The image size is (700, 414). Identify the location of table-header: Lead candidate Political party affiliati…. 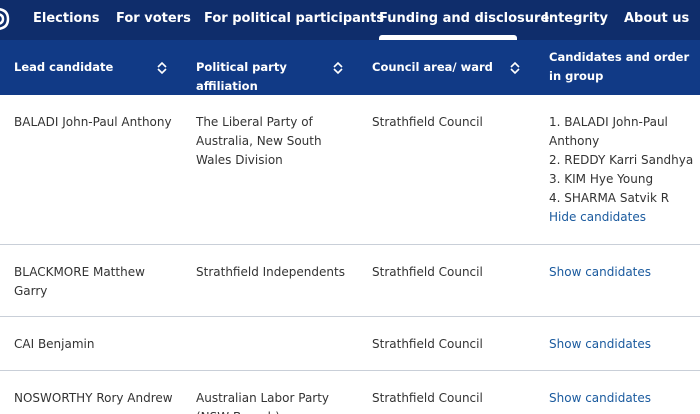
(350, 67).